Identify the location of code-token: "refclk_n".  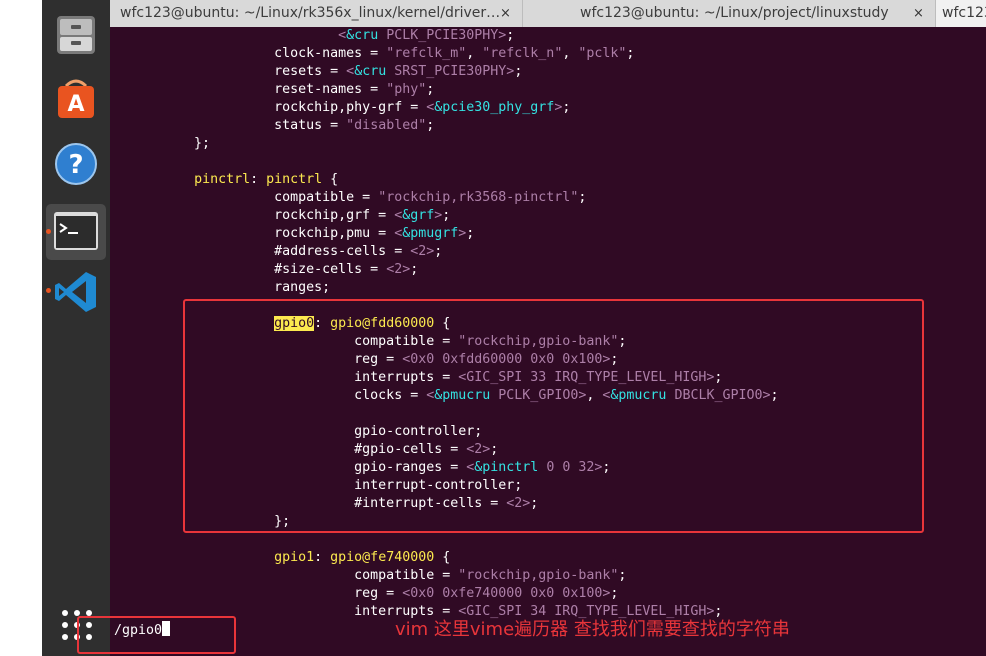
(522, 53).